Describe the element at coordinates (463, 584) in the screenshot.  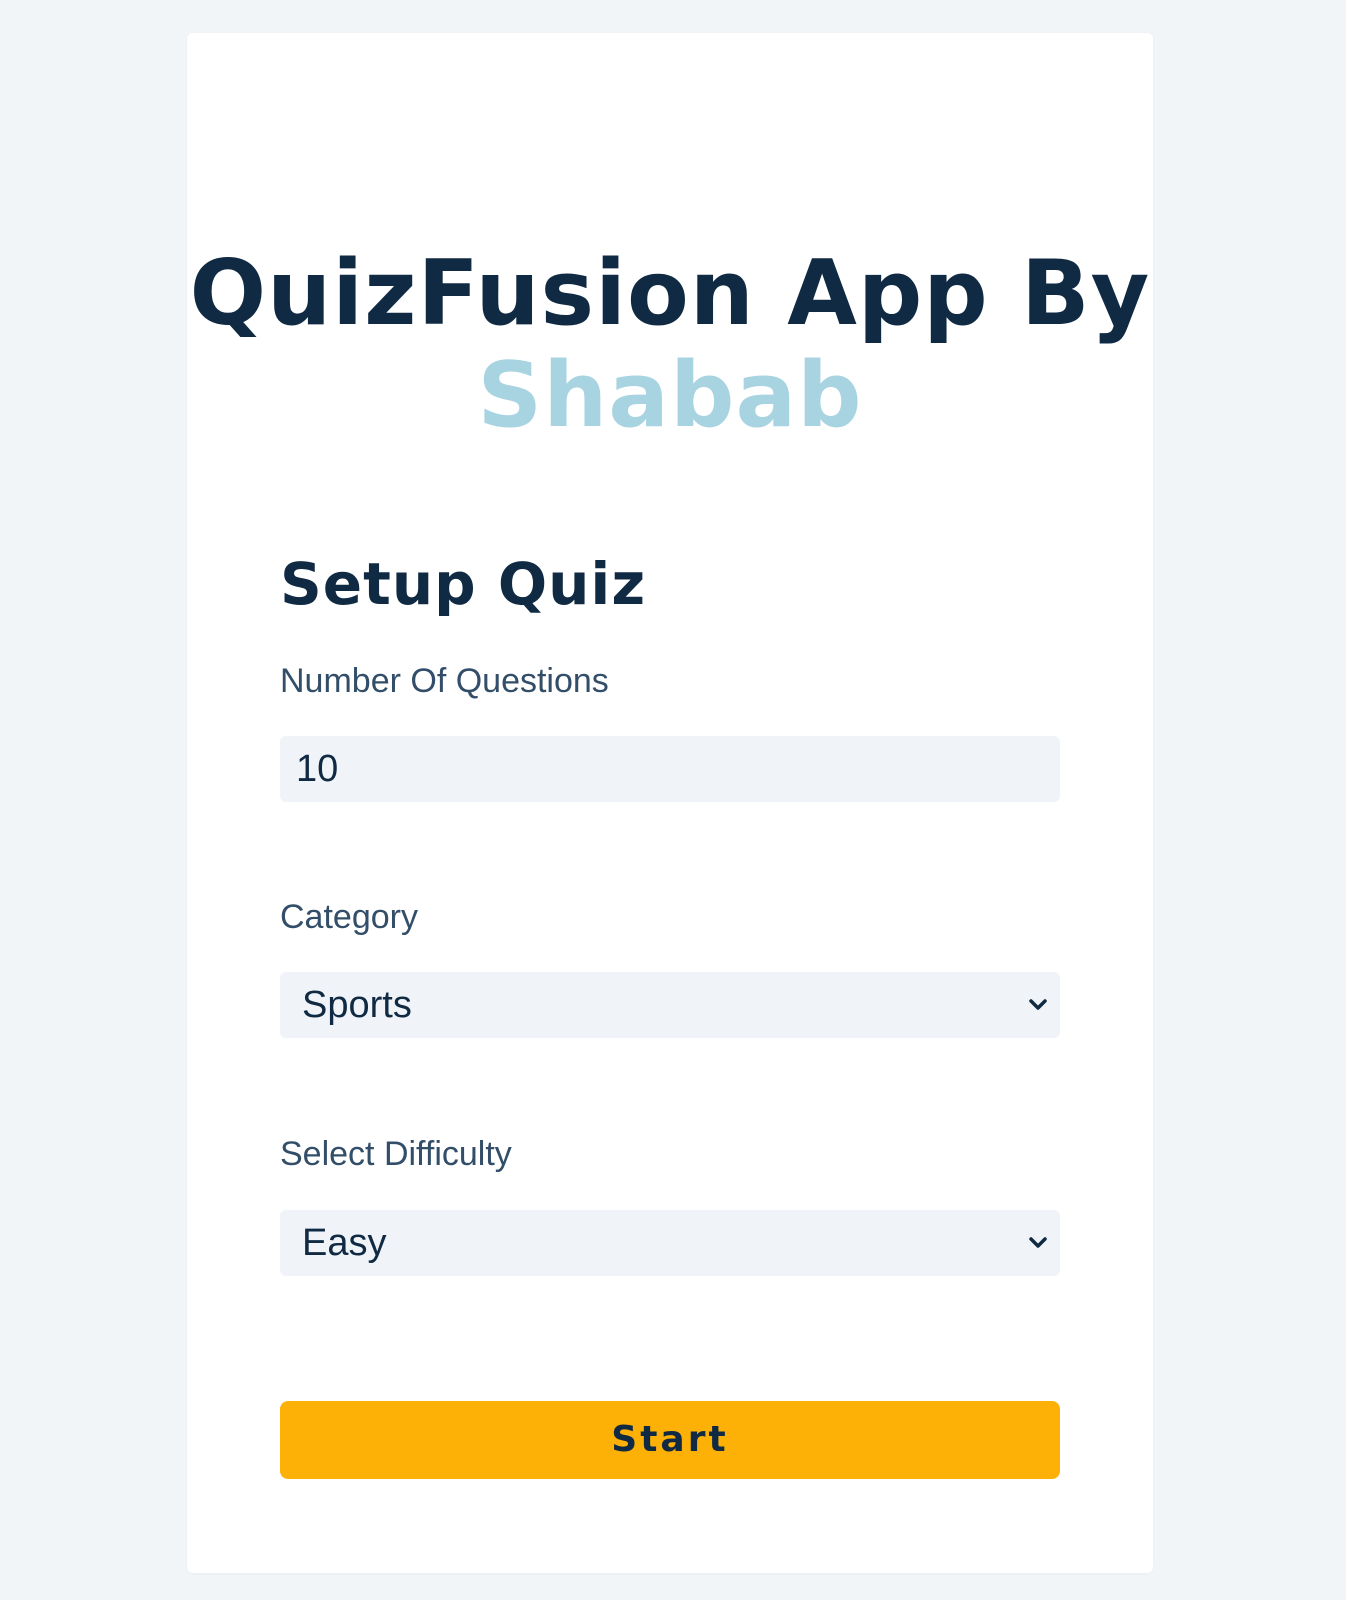
I see `setup-heading: Setup Quiz` at that location.